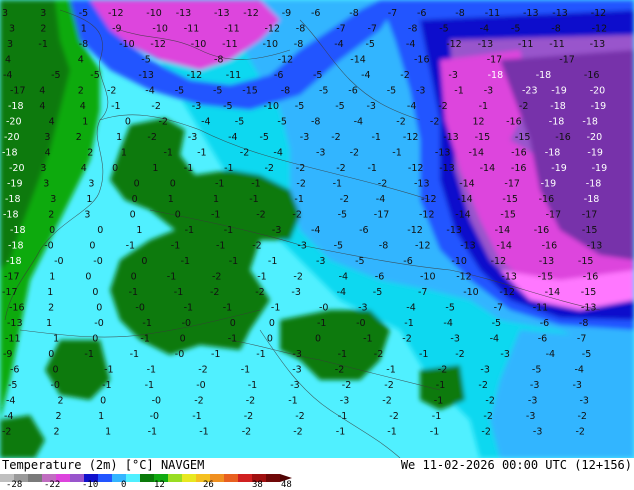 This screenshot has width=634, height=490. What do you see at coordinates (542, 230) in the screenshot?
I see `temperature-value: -16` at bounding box center [542, 230].